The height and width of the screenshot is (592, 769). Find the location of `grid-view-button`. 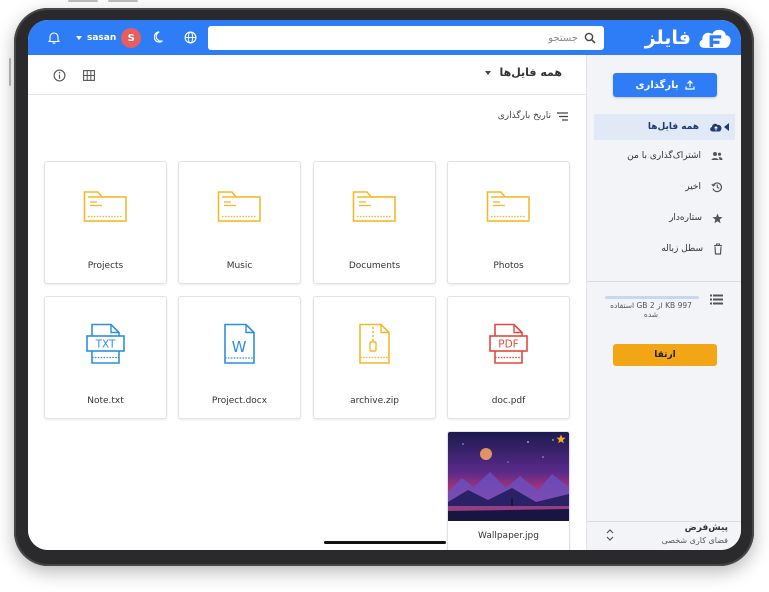

grid-view-button is located at coordinates (89, 75).